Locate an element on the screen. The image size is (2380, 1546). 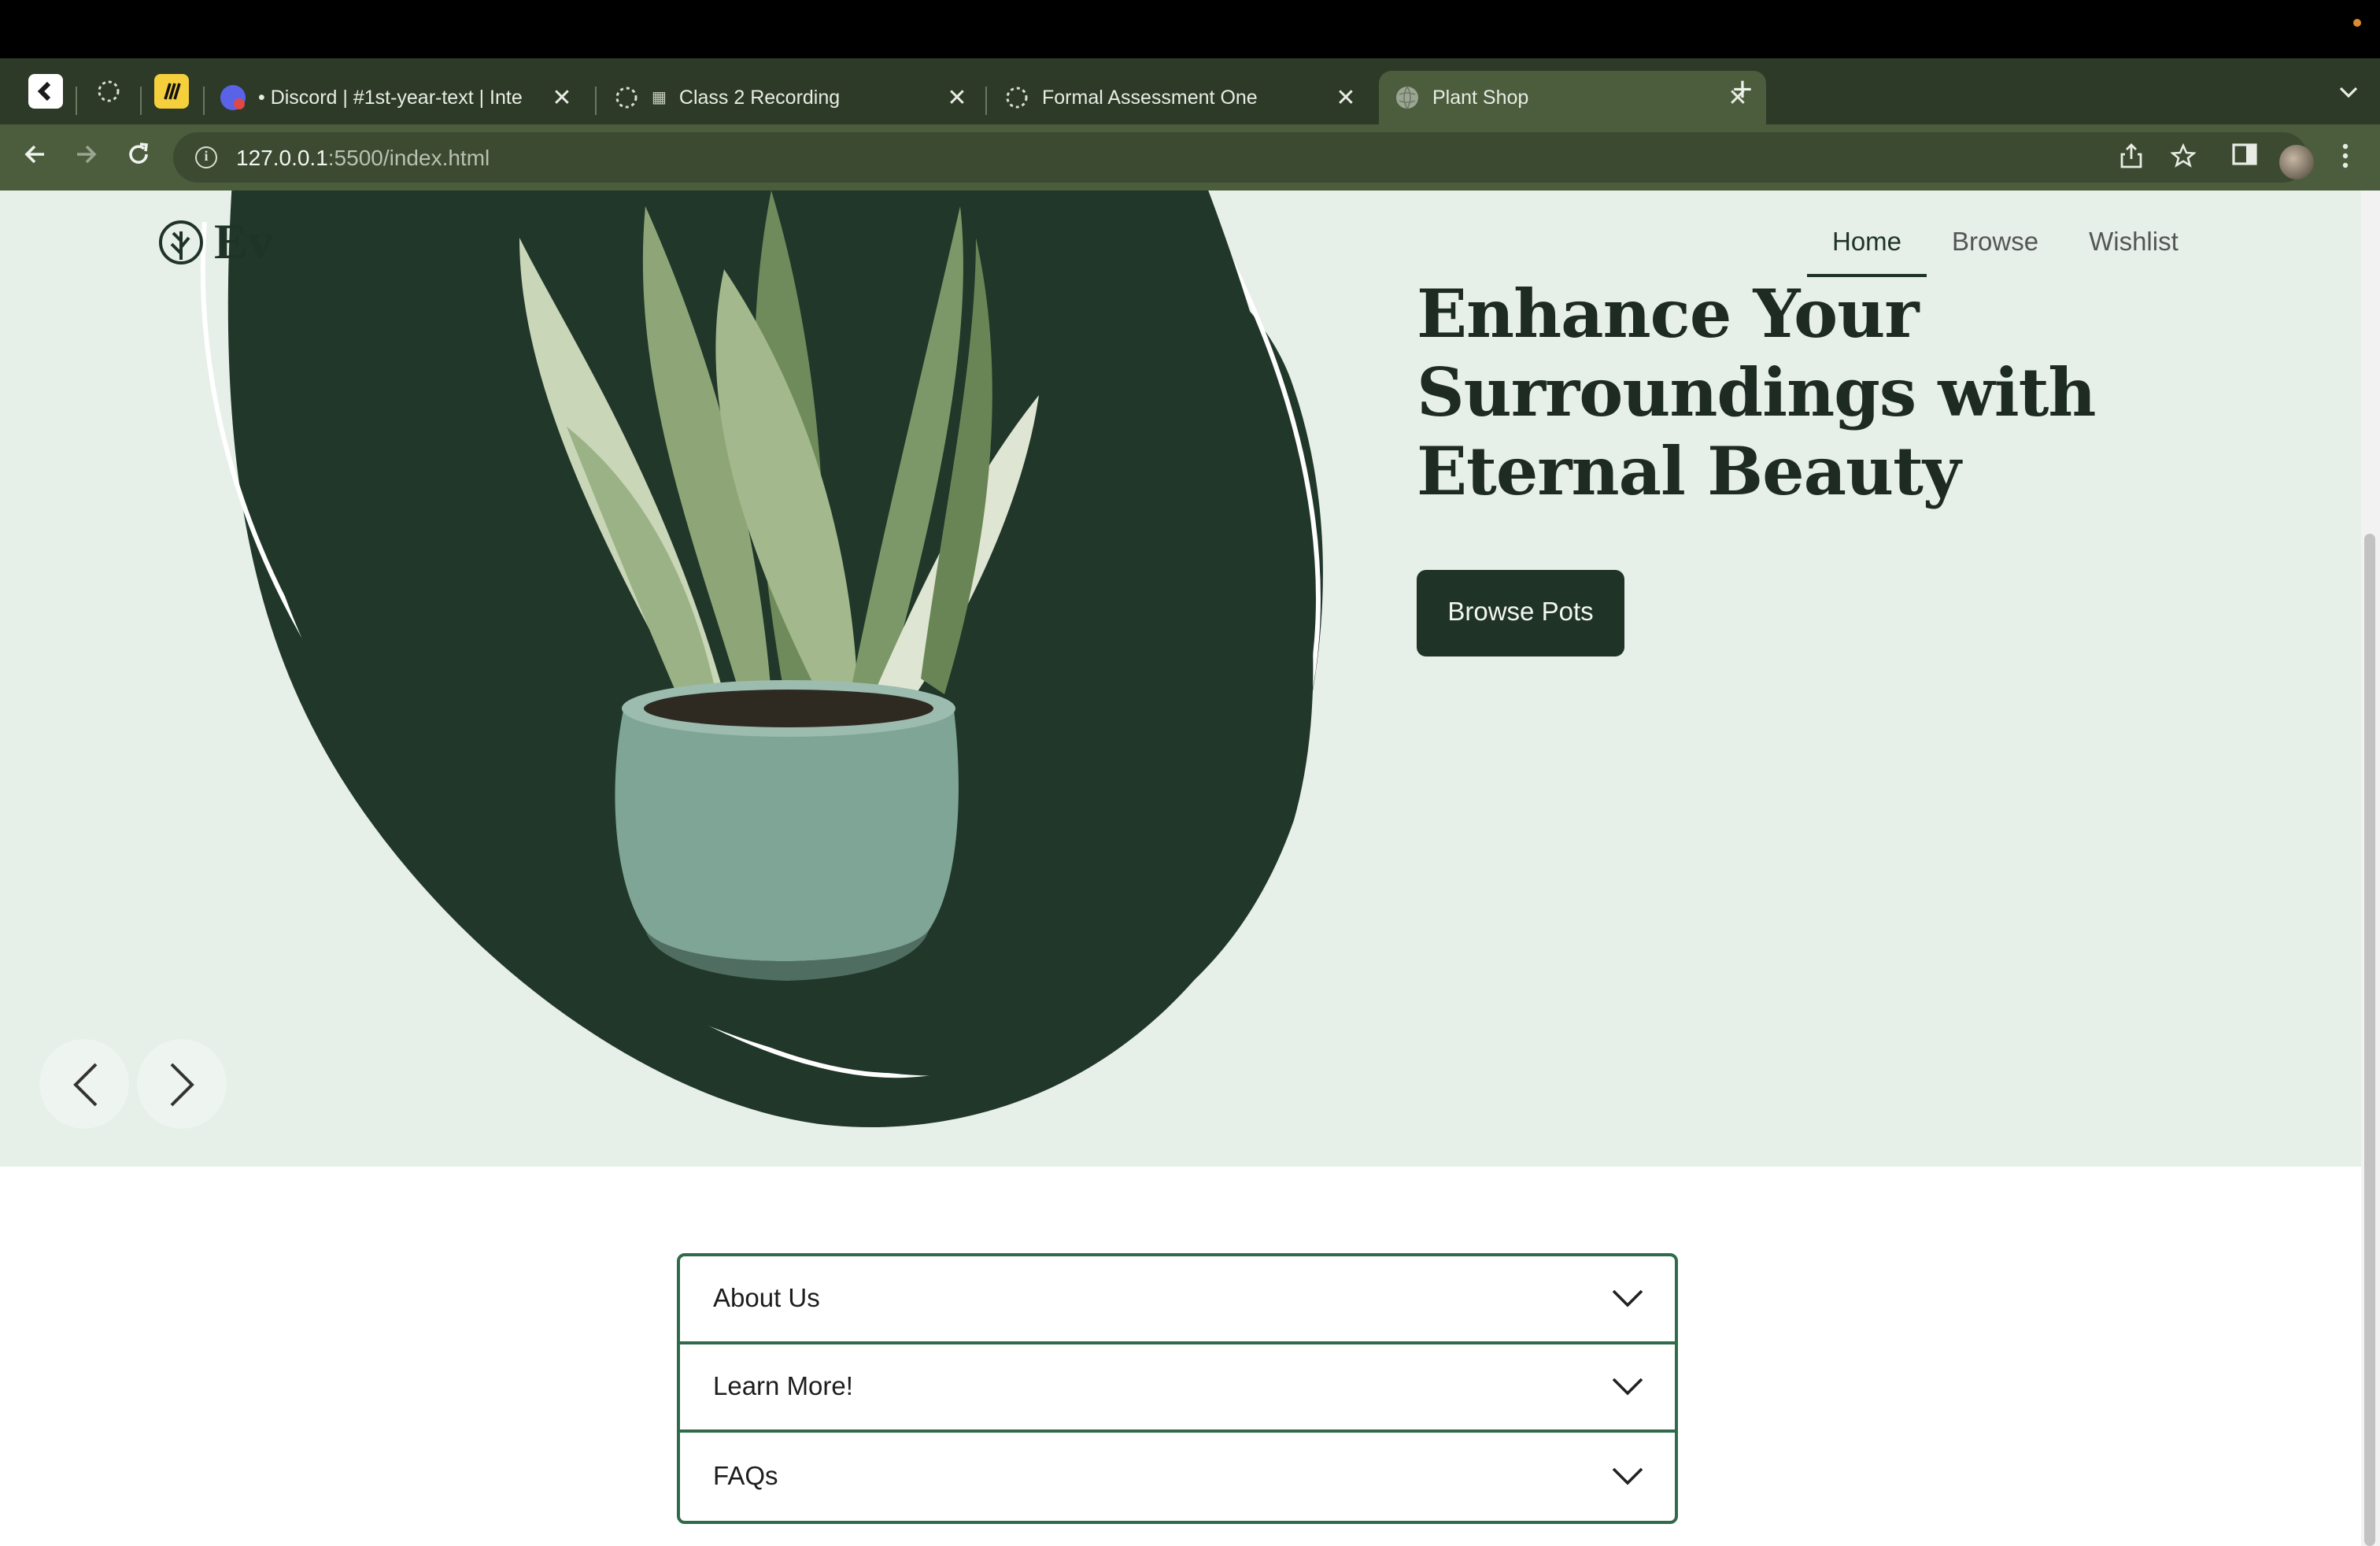
arrow-right-icon is located at coordinates (87, 154).